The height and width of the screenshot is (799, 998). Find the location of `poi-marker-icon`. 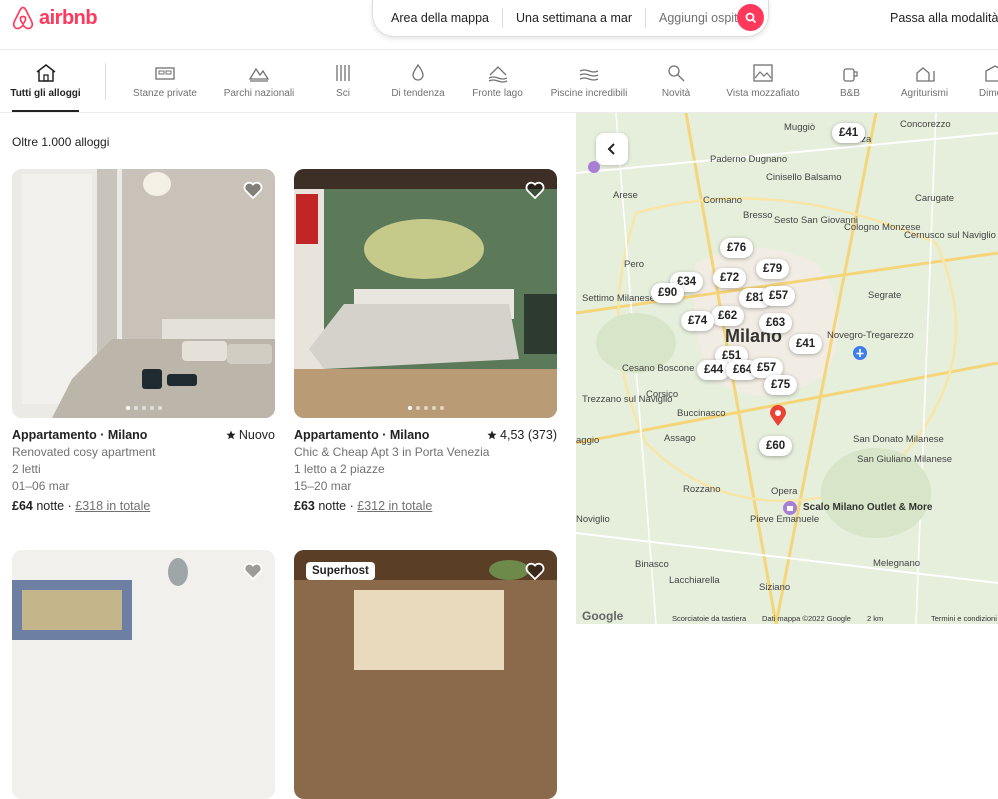

poi-marker-icon is located at coordinates (594, 167).